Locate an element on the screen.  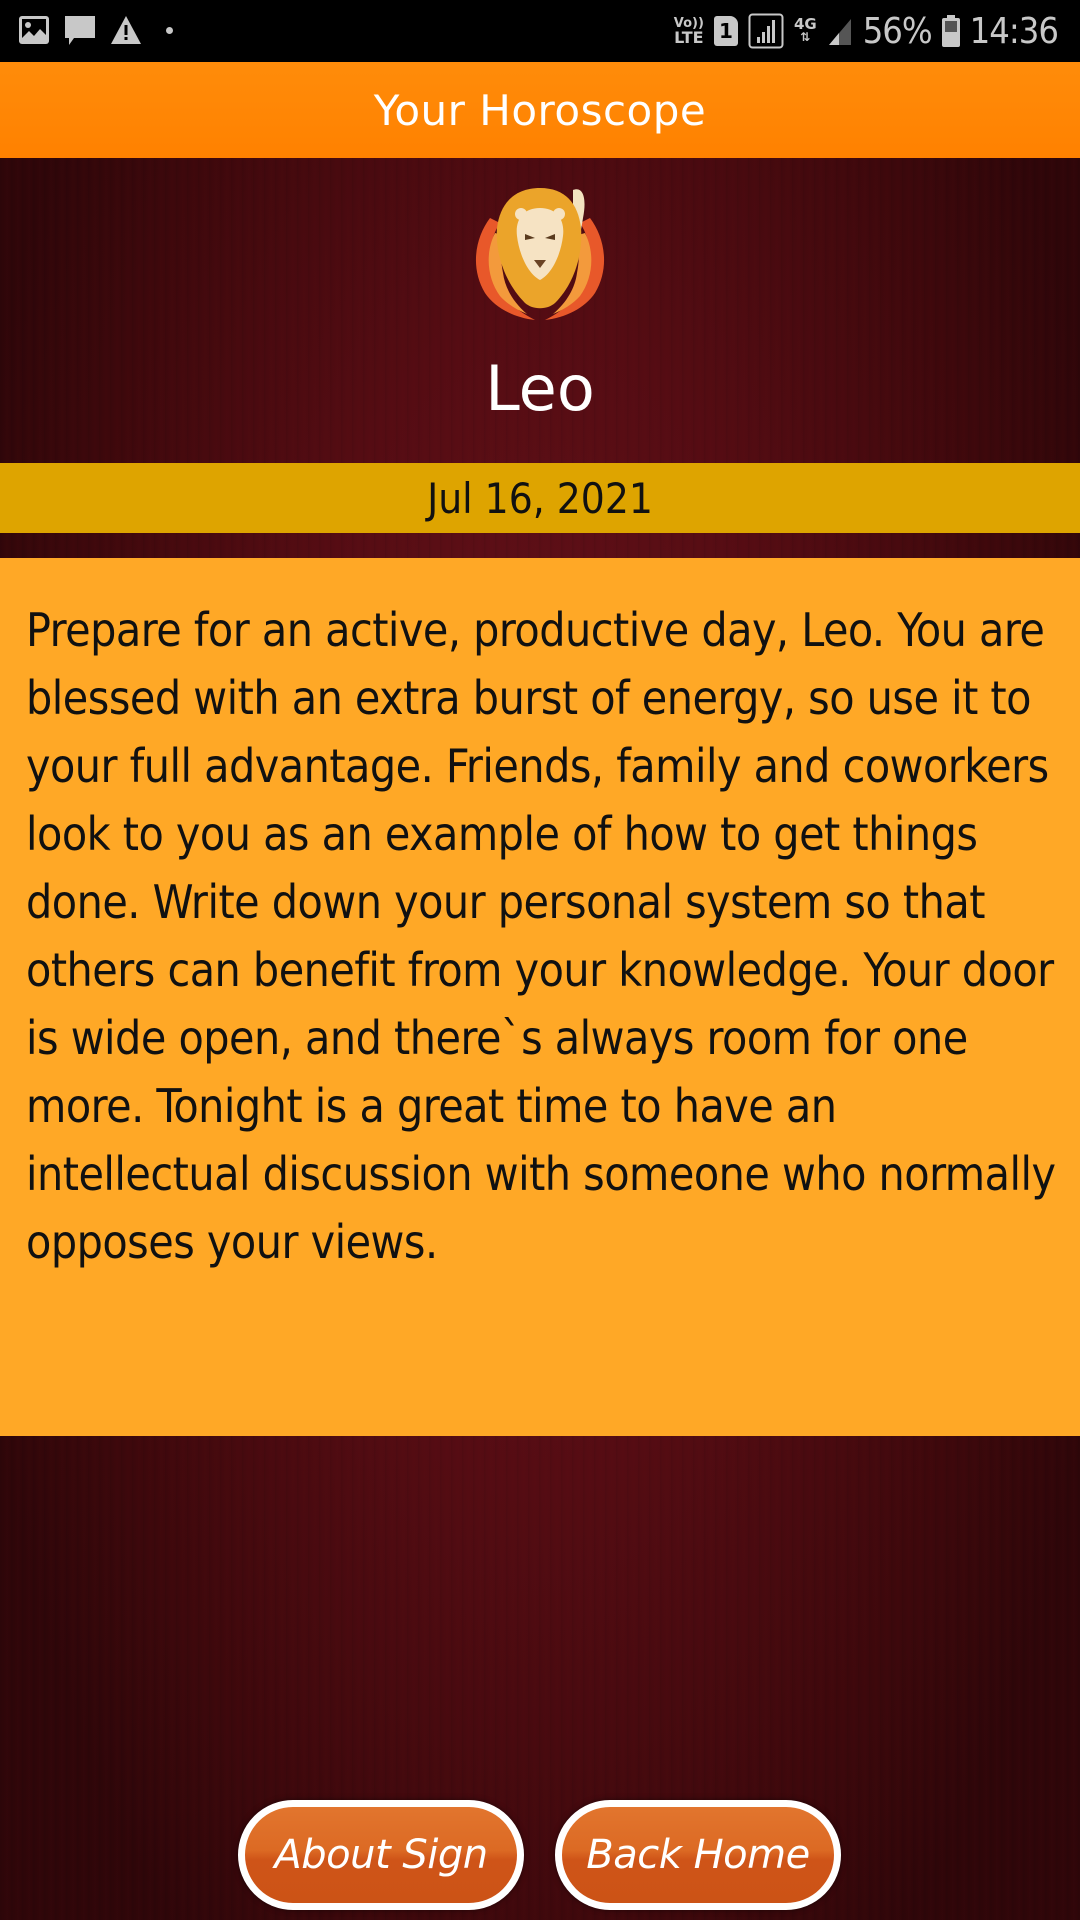
sim-icon: 1 is located at coordinates (725, 31).